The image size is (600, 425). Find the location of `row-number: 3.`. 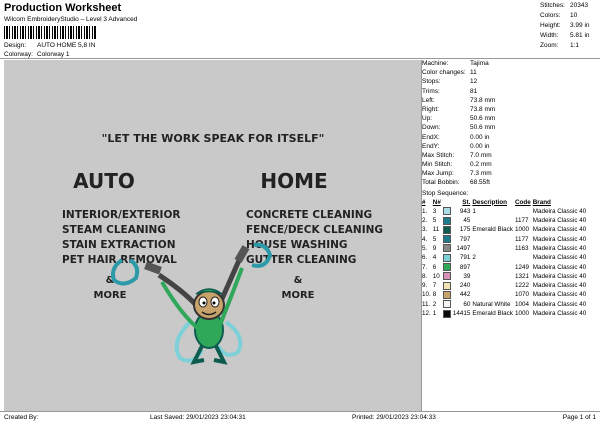

row-number: 3. is located at coordinates (425, 230).